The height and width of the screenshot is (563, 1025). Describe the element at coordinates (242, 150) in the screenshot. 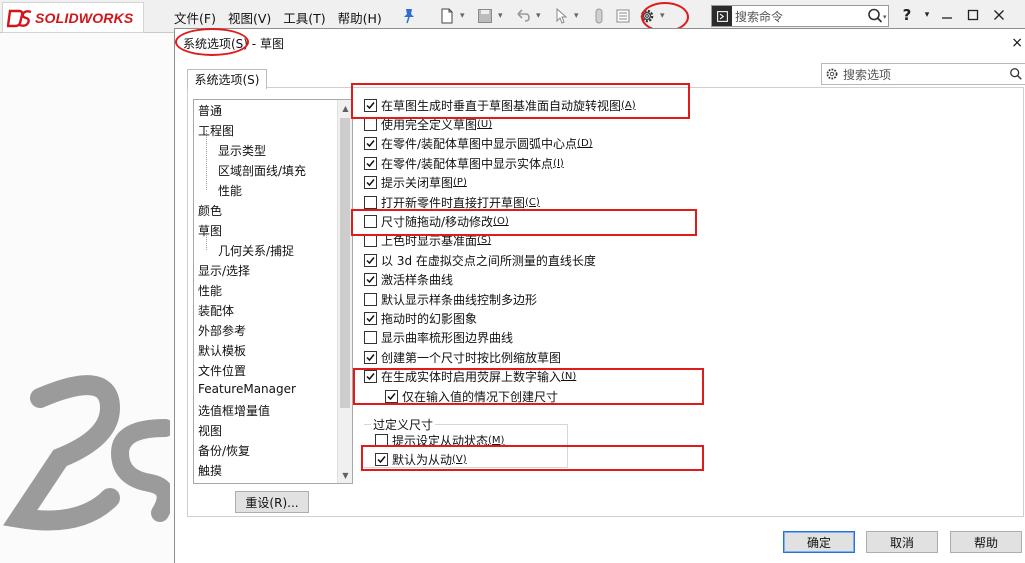

I see `tree-item: 显示类型` at that location.